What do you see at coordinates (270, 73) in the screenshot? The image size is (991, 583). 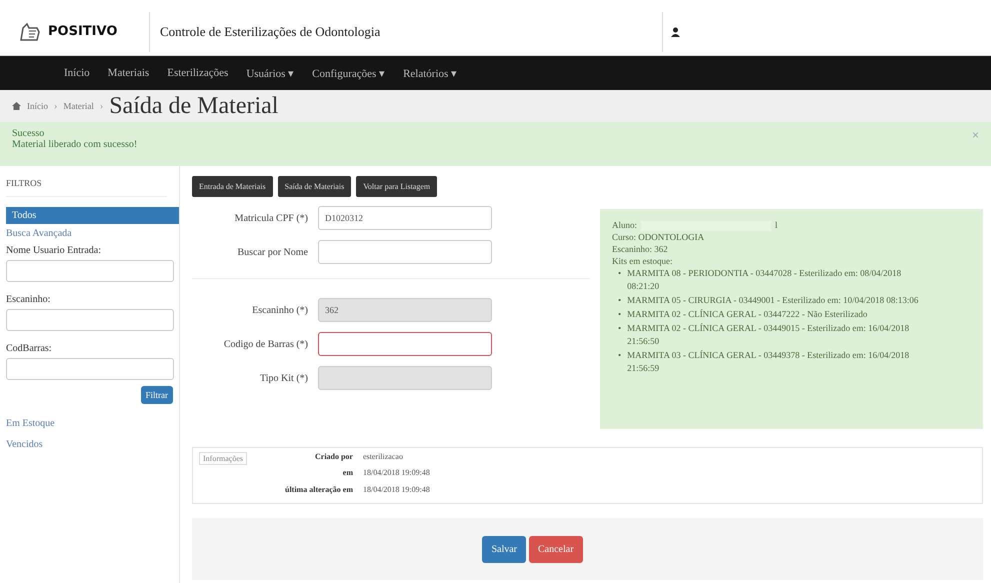 I see `nav-link: Usuários ▾` at bounding box center [270, 73].